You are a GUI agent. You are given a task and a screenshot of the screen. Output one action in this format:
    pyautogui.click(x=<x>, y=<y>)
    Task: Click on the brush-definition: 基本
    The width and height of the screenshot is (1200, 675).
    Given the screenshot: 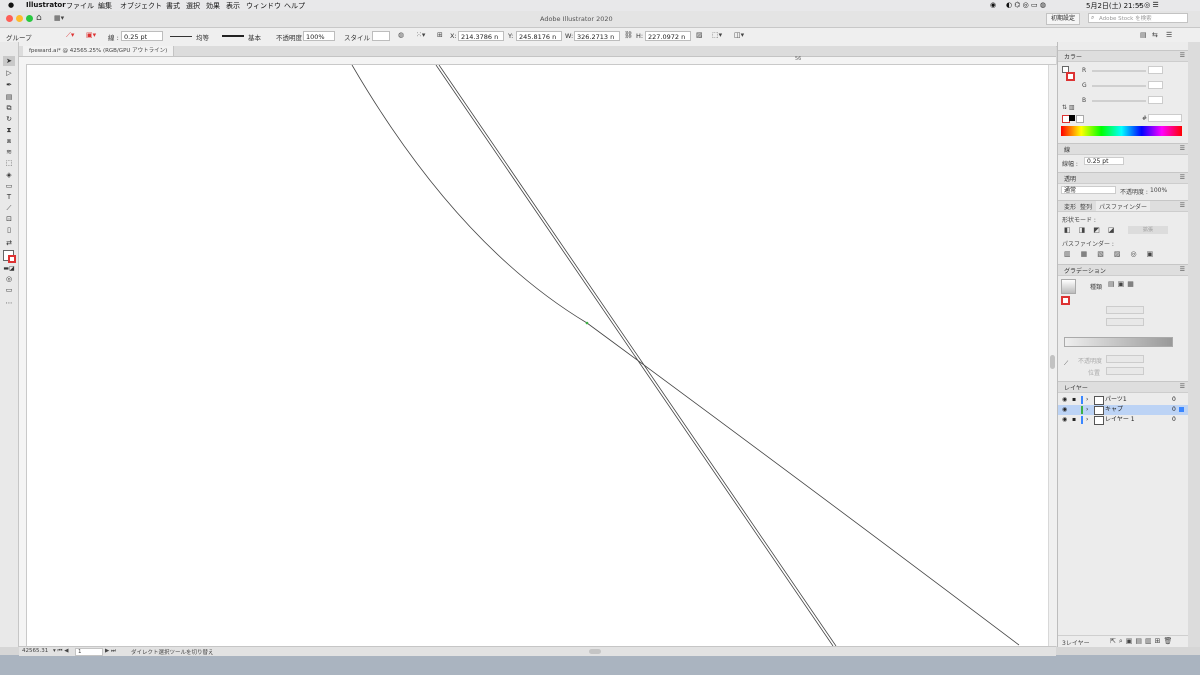 What is the action you would take?
    pyautogui.click(x=254, y=37)
    